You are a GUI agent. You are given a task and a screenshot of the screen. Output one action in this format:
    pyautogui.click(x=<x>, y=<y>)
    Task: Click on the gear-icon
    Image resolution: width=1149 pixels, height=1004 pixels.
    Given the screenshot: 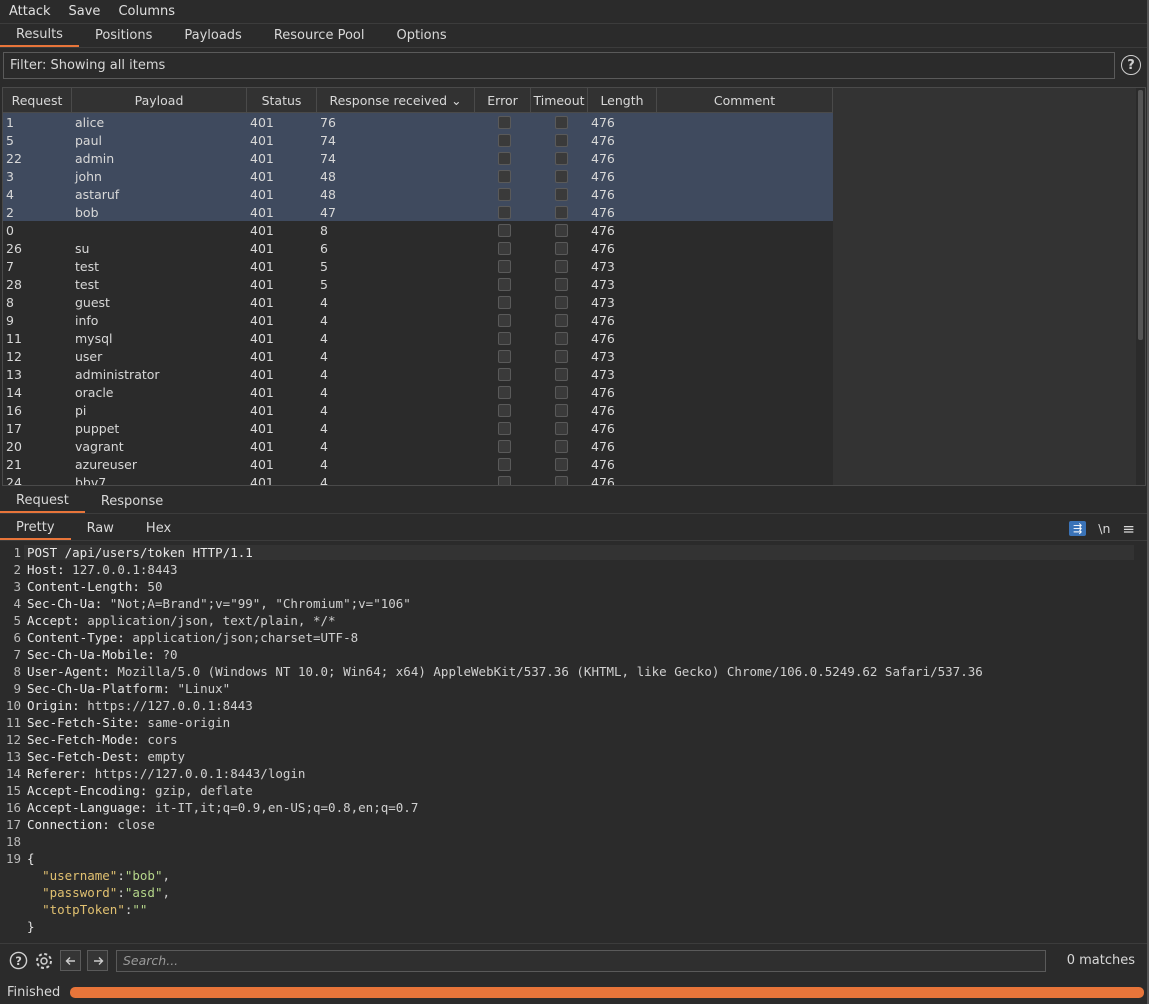 What is the action you would take?
    pyautogui.click(x=44, y=961)
    